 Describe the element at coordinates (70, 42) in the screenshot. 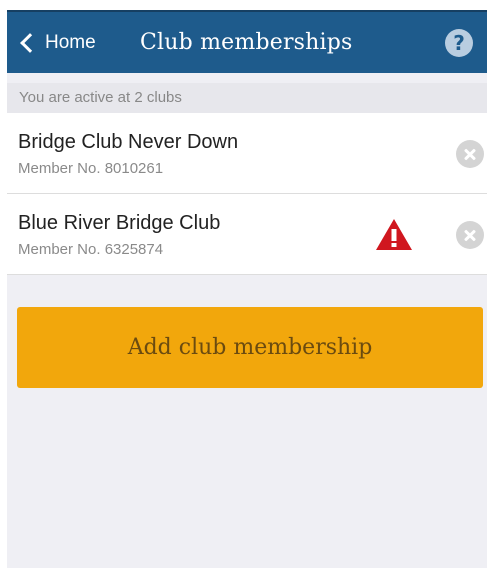

I see `back-label: Home` at that location.